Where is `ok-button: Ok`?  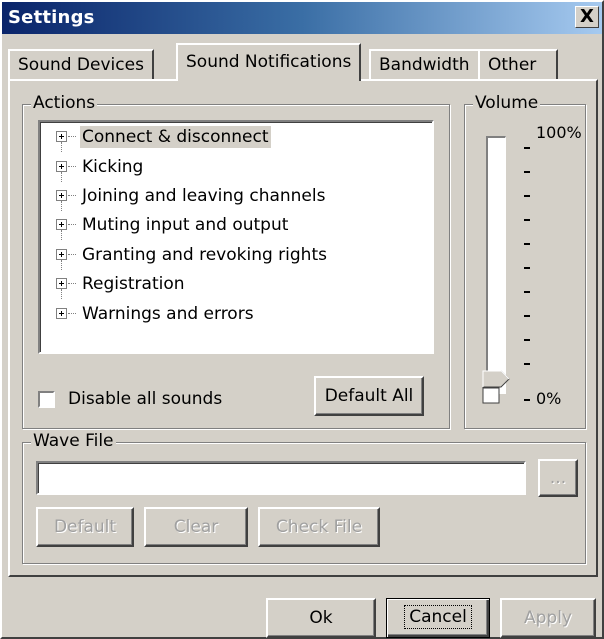
ok-button: Ok is located at coordinates (321, 618).